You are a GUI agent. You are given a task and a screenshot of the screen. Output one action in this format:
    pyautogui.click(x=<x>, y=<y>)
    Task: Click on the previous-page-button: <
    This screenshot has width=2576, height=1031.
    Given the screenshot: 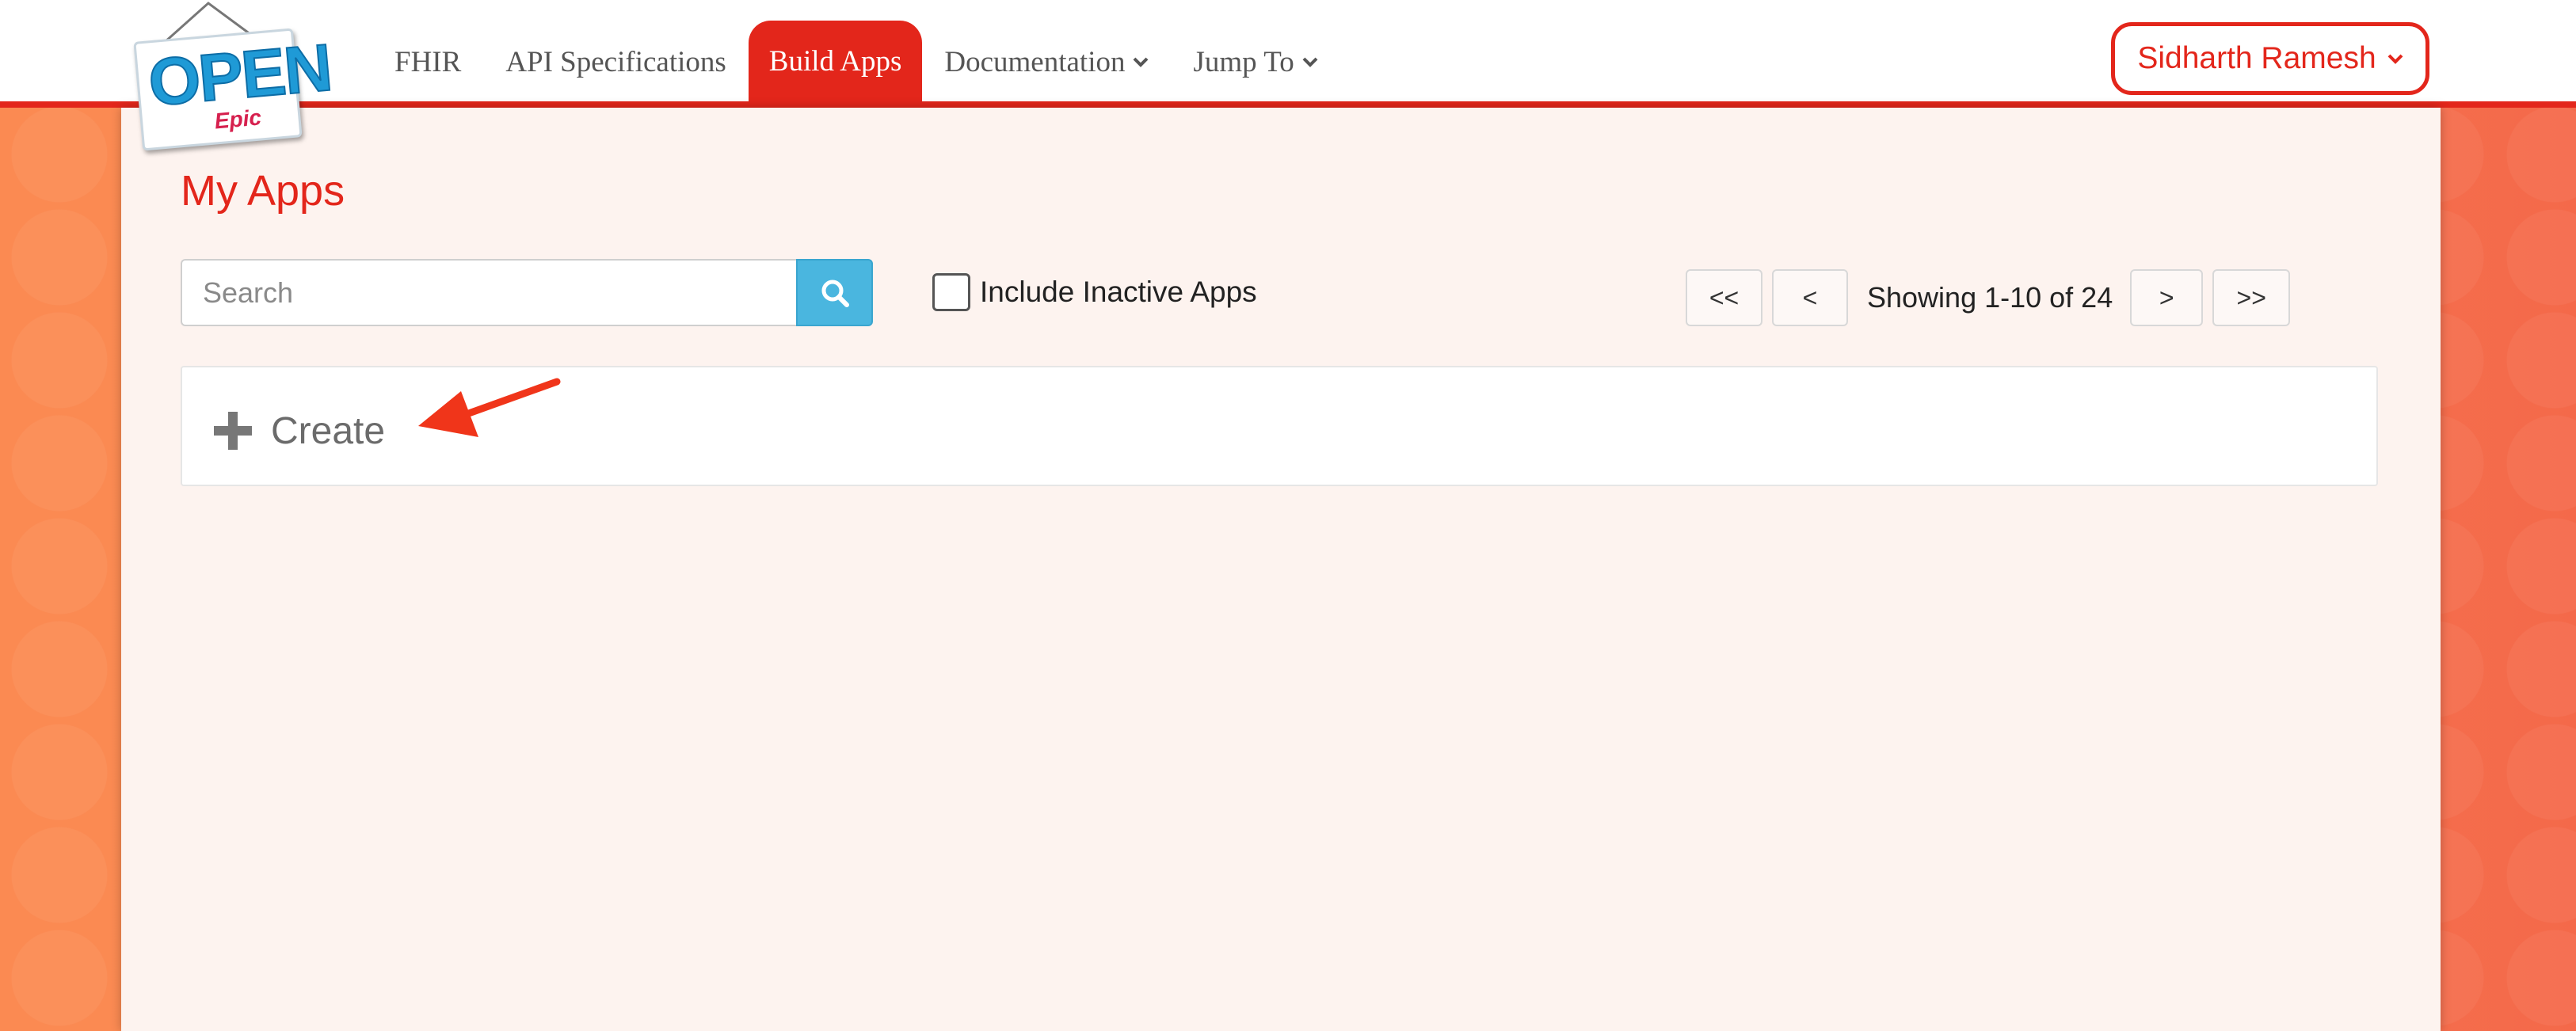 What is the action you would take?
    pyautogui.click(x=1810, y=297)
    